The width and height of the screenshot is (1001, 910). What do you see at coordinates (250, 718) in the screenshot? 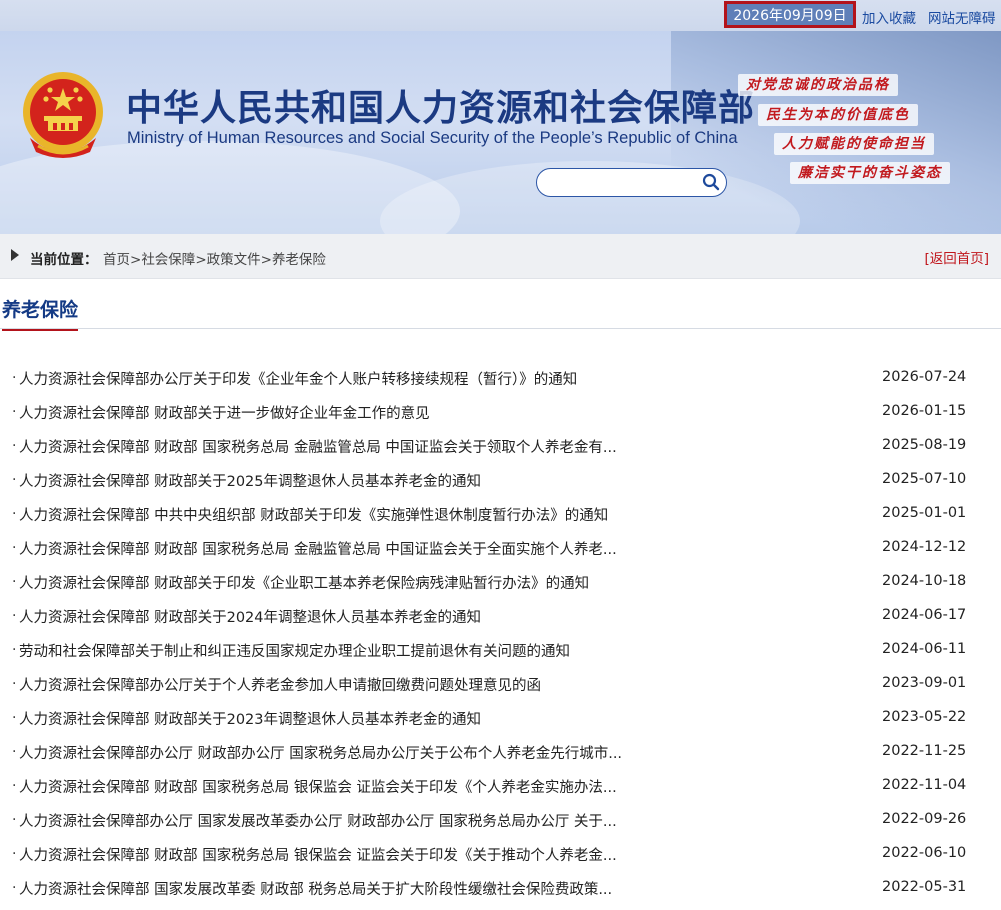
I see `article-title-link: 人力资源社会保障部 财政部关于2023年调整退休人员基本养老金的通知` at bounding box center [250, 718].